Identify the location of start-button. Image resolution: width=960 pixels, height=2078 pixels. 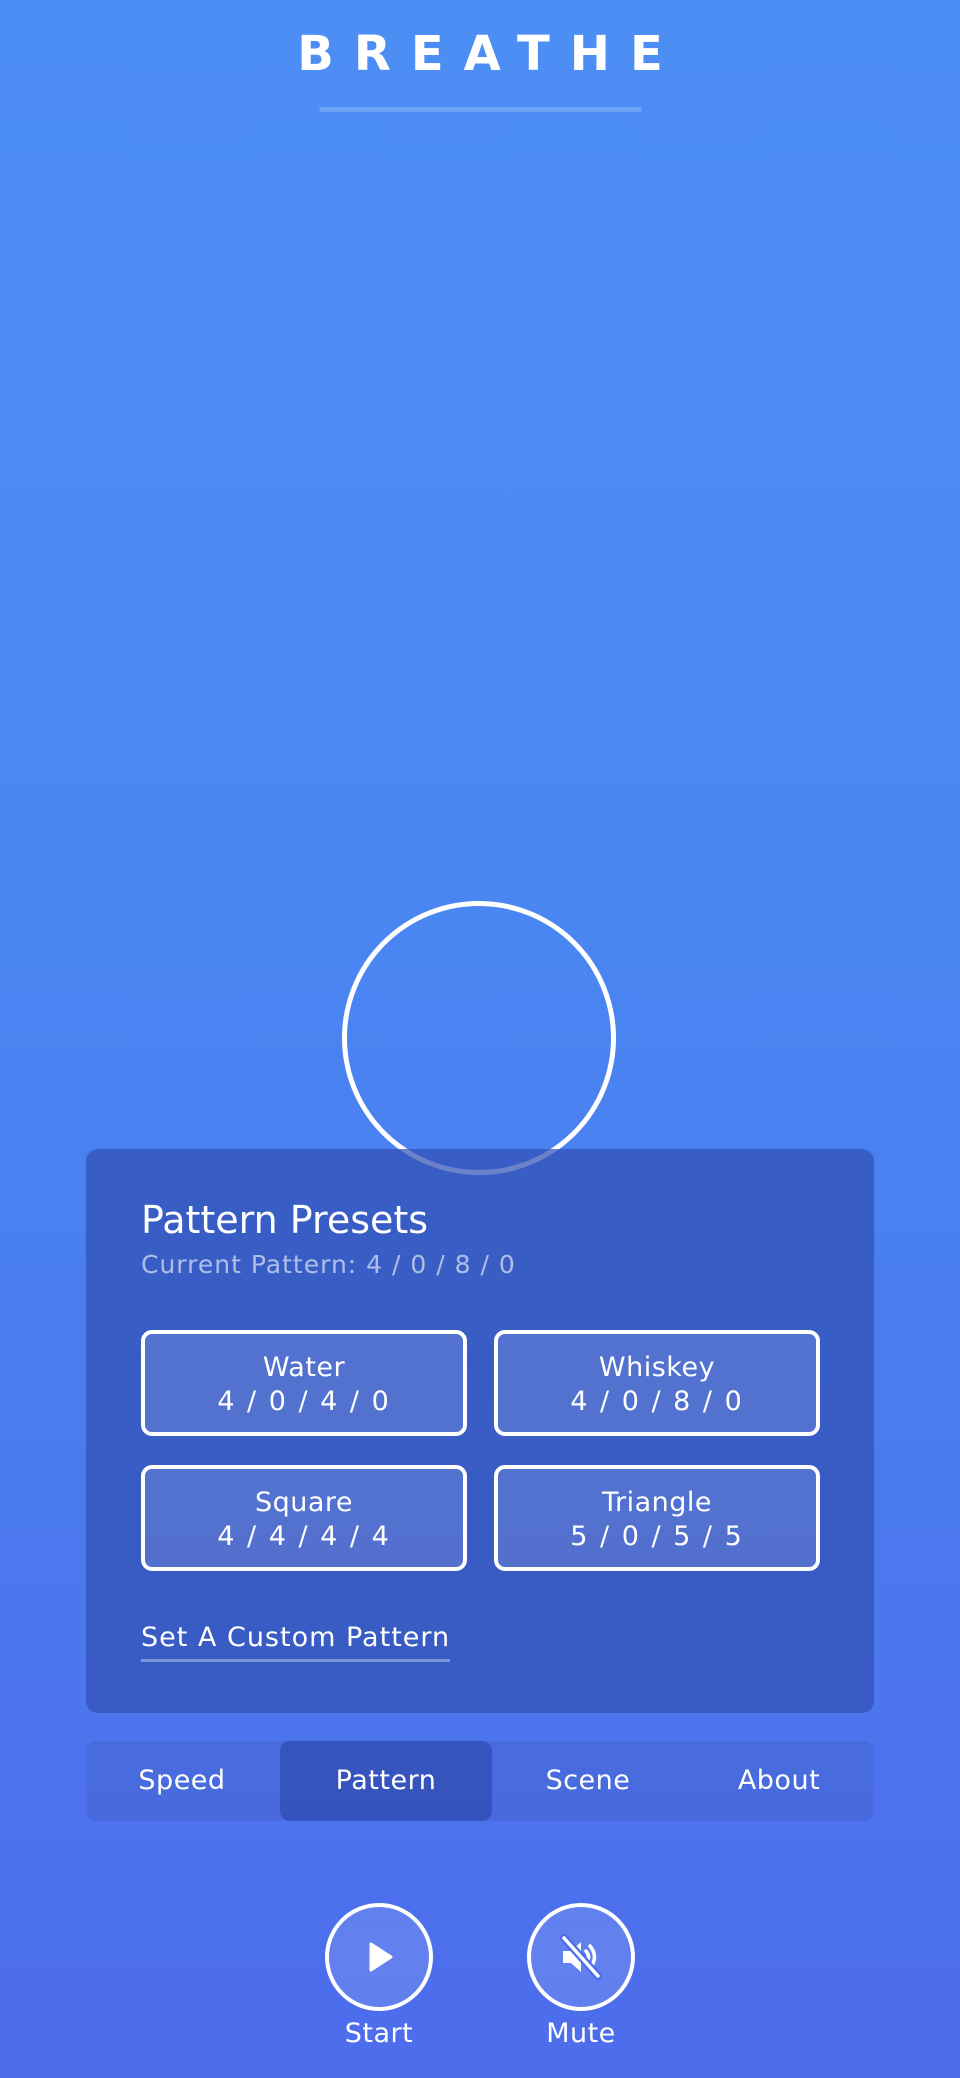
(379, 1957).